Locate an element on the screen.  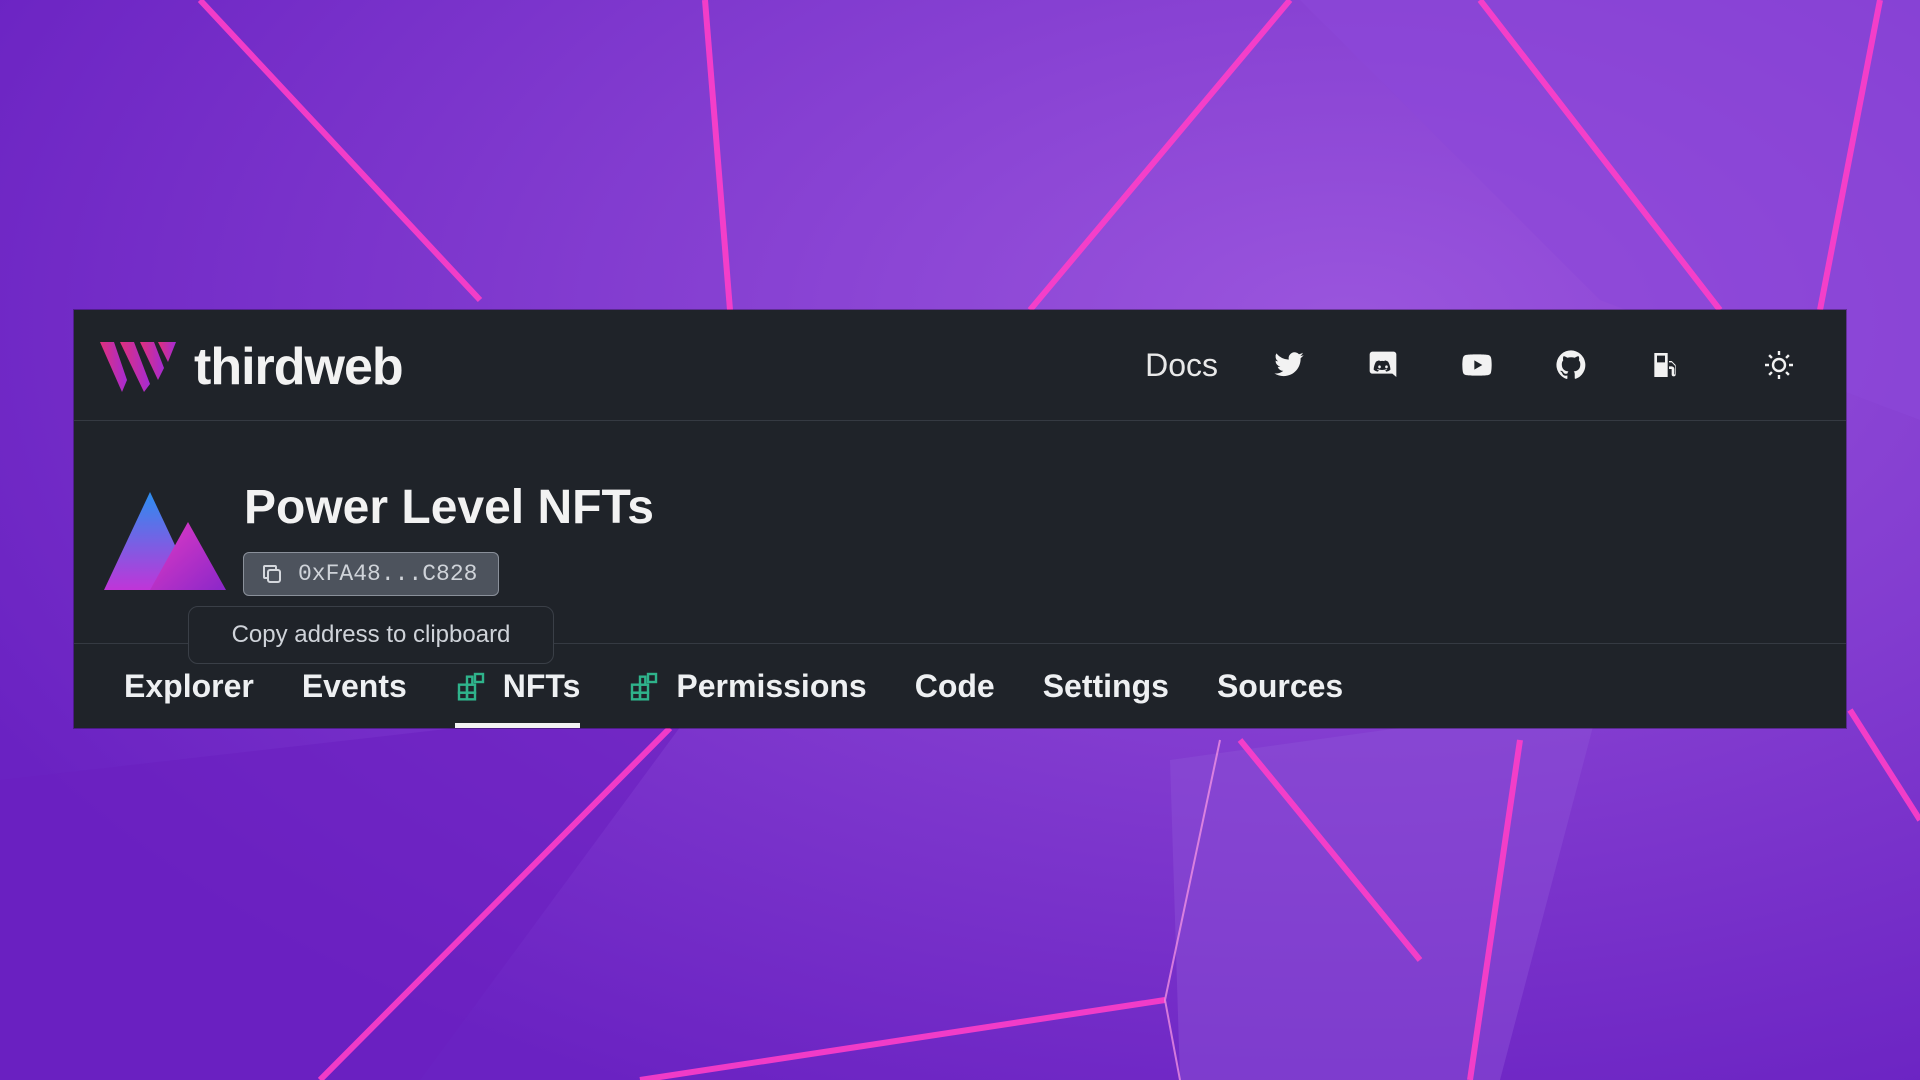
thirdweb-logo-icon is located at coordinates (138, 367).